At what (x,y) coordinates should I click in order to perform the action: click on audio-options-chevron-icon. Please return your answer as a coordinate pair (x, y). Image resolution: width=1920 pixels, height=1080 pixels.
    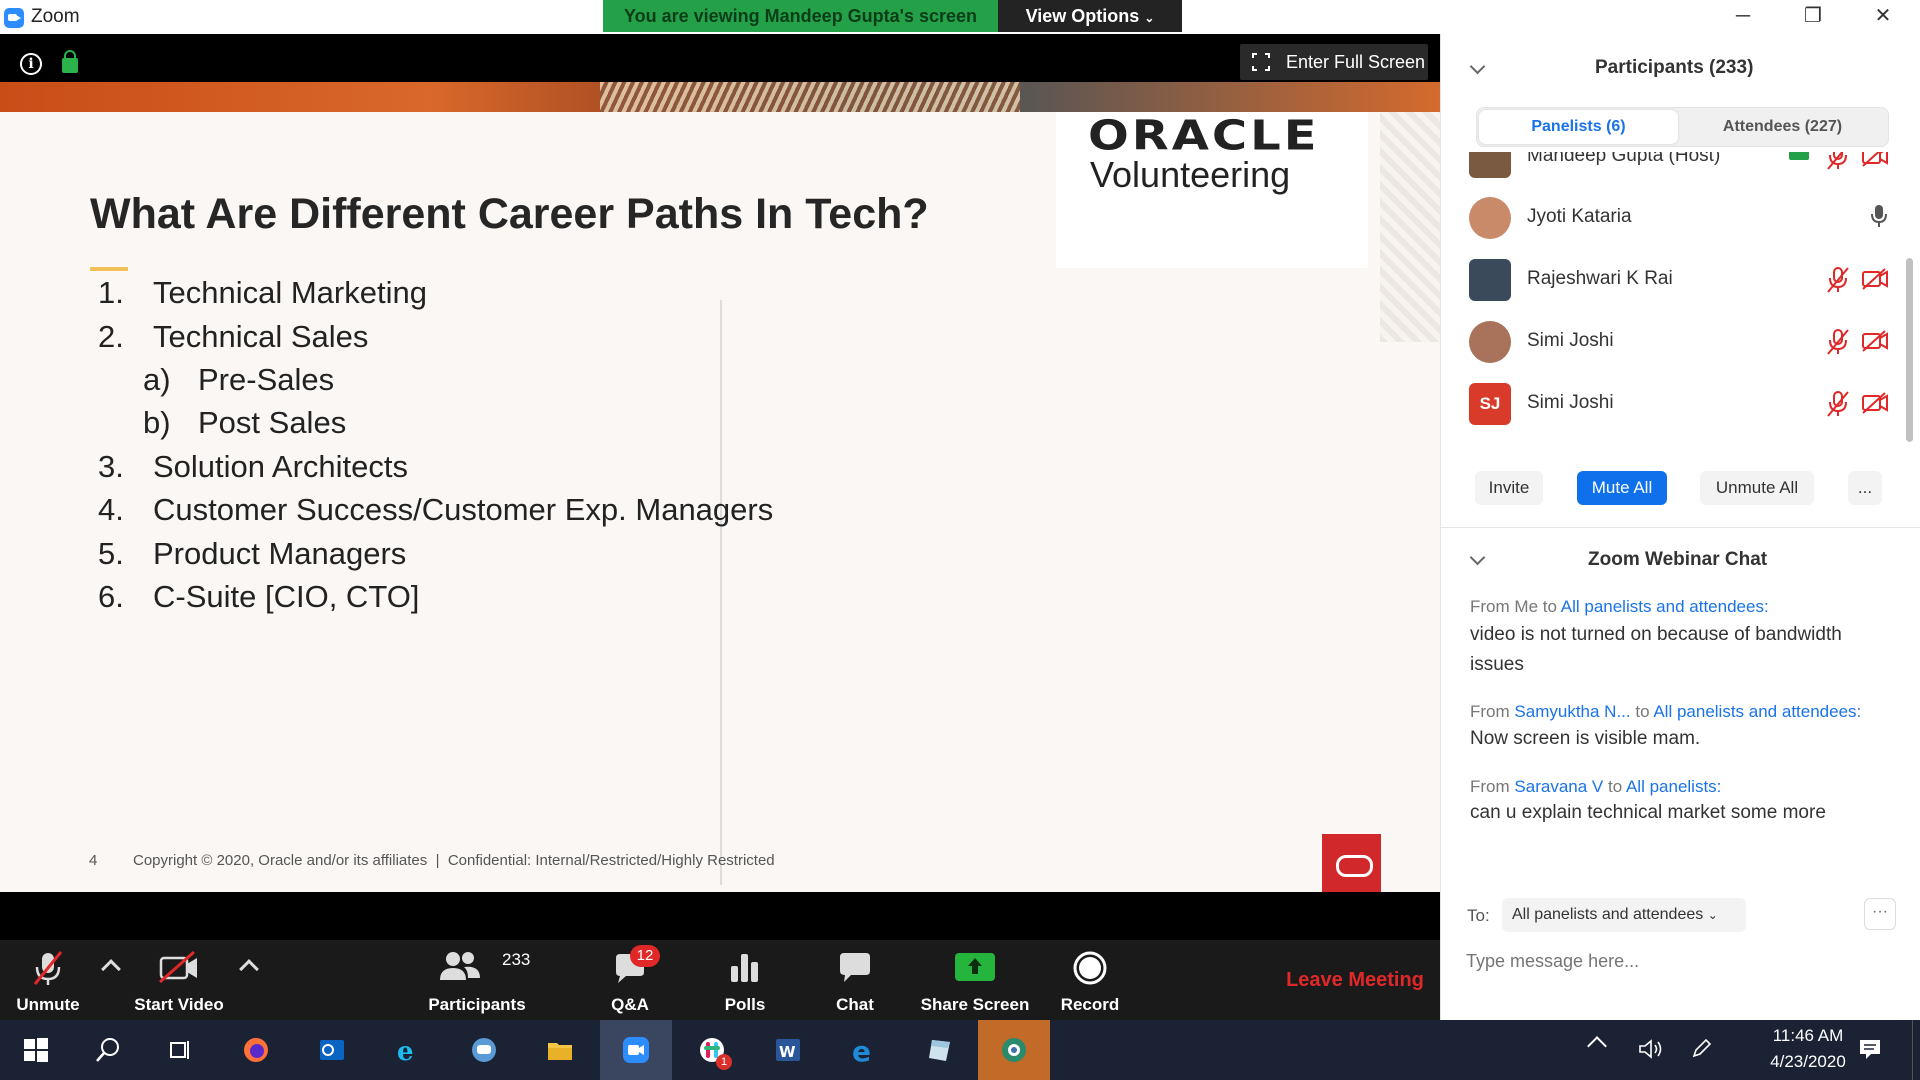
    Looking at the image, I should click on (111, 969).